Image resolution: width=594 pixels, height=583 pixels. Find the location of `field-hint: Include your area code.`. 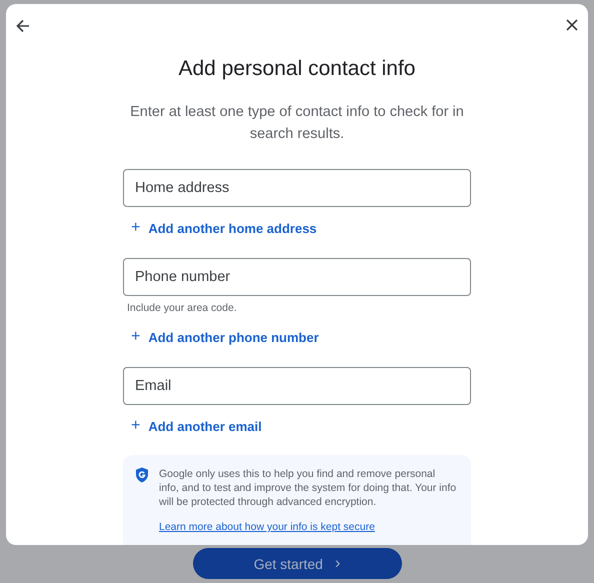

field-hint: Include your area code. is located at coordinates (182, 308).